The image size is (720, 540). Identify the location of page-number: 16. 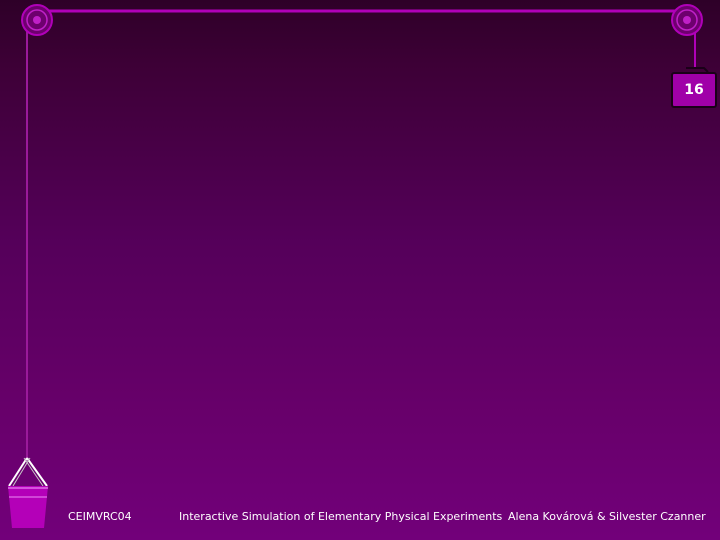
(694, 90).